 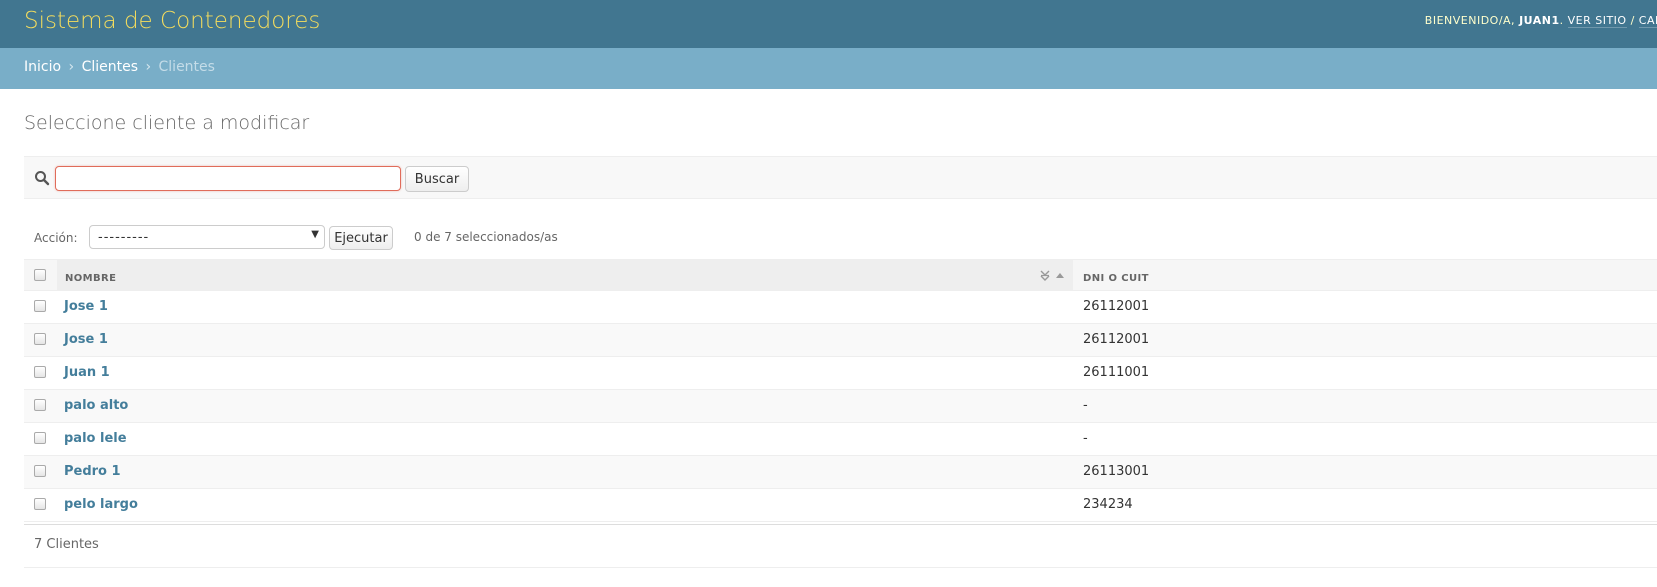 What do you see at coordinates (167, 123) in the screenshot?
I see `page-title: Seleccione cliente a modificar` at bounding box center [167, 123].